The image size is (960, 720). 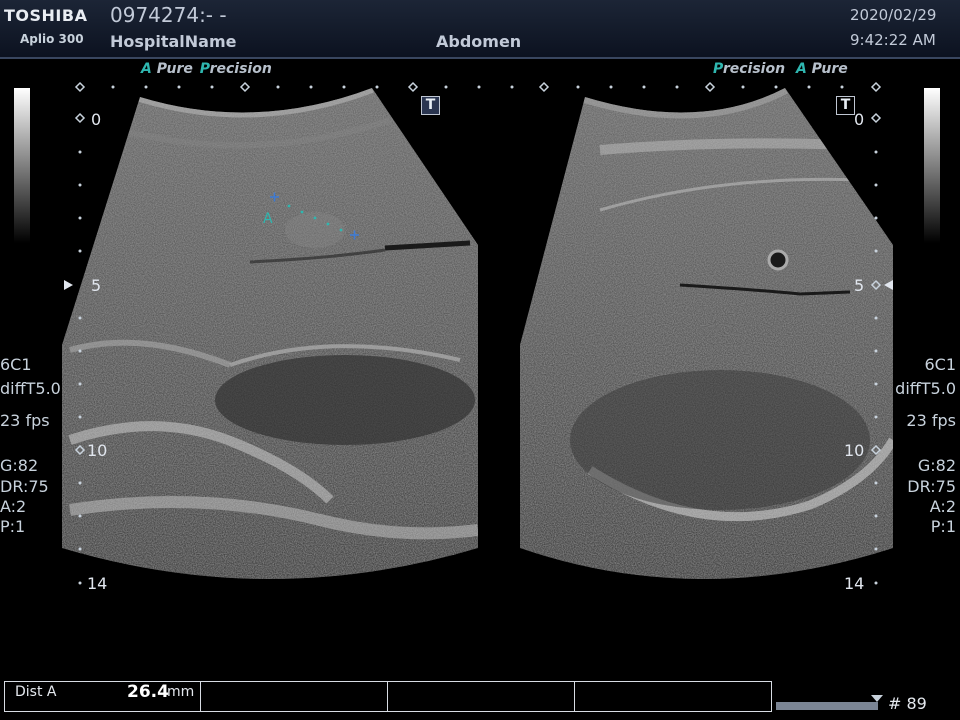 I want to click on right-depth-14: 14, so click(x=854, y=583).